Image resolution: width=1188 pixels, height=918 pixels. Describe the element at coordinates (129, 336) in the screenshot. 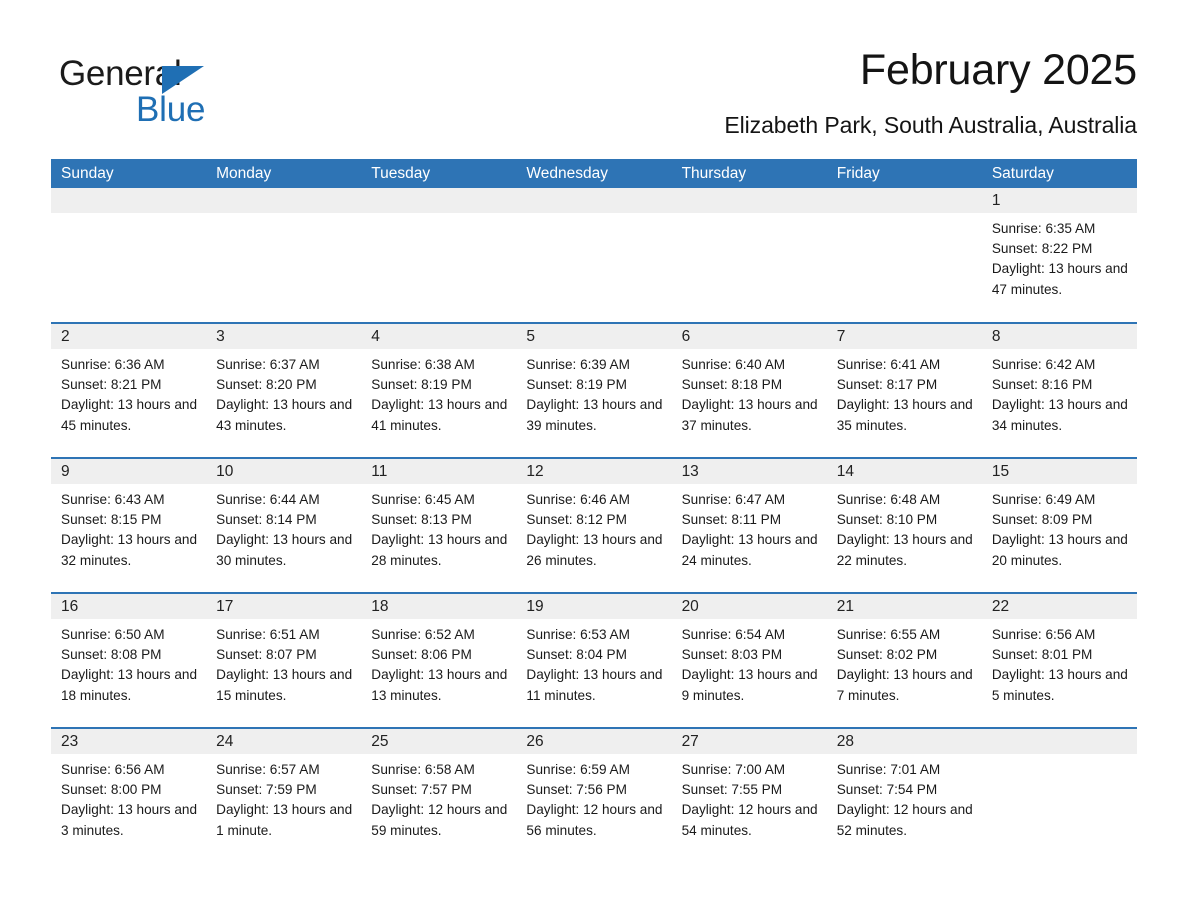

I see `day-number: 2` at that location.